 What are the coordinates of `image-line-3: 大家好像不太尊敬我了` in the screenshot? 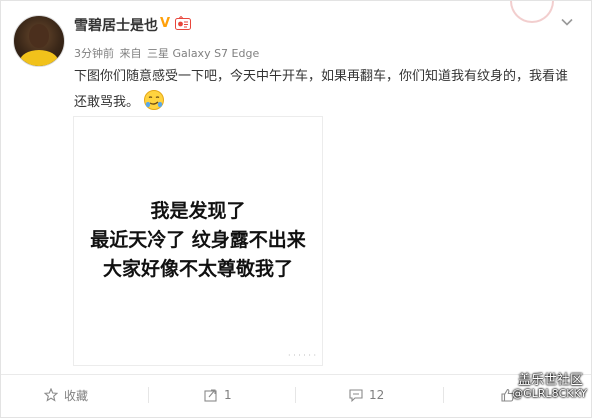 It's located at (197, 269).